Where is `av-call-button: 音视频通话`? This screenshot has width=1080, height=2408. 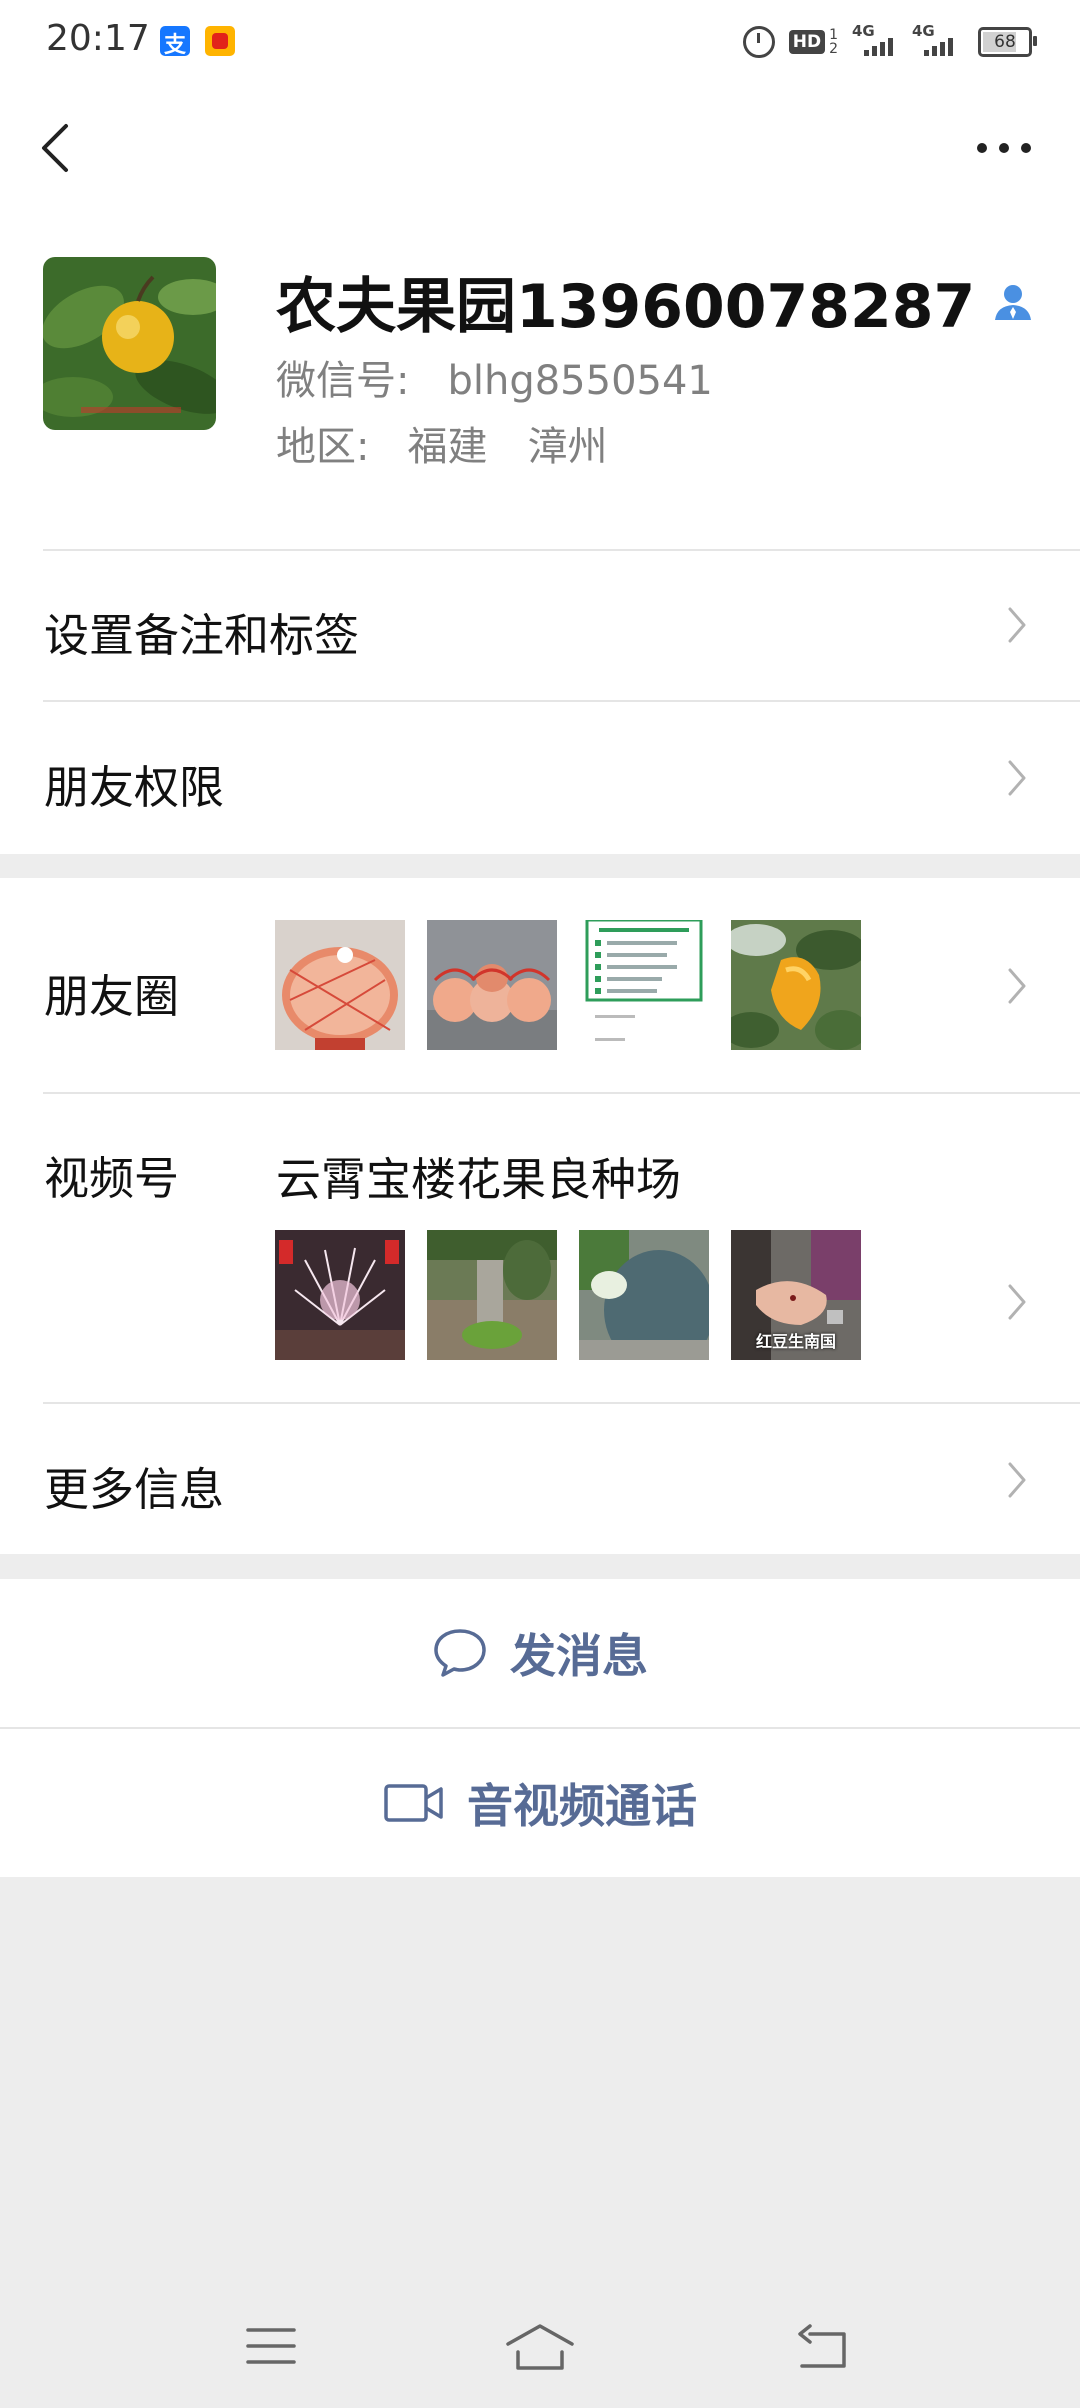
av-call-button: 音视频通话 is located at coordinates (540, 1803).